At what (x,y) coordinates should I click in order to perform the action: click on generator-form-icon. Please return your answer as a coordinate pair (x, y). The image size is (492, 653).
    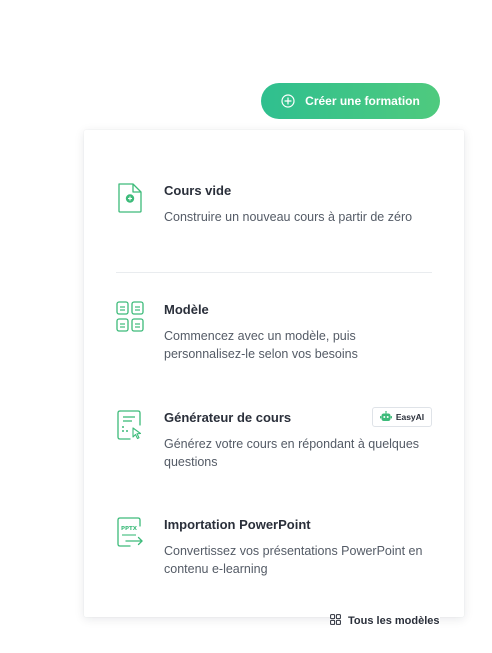
    Looking at the image, I should click on (130, 425).